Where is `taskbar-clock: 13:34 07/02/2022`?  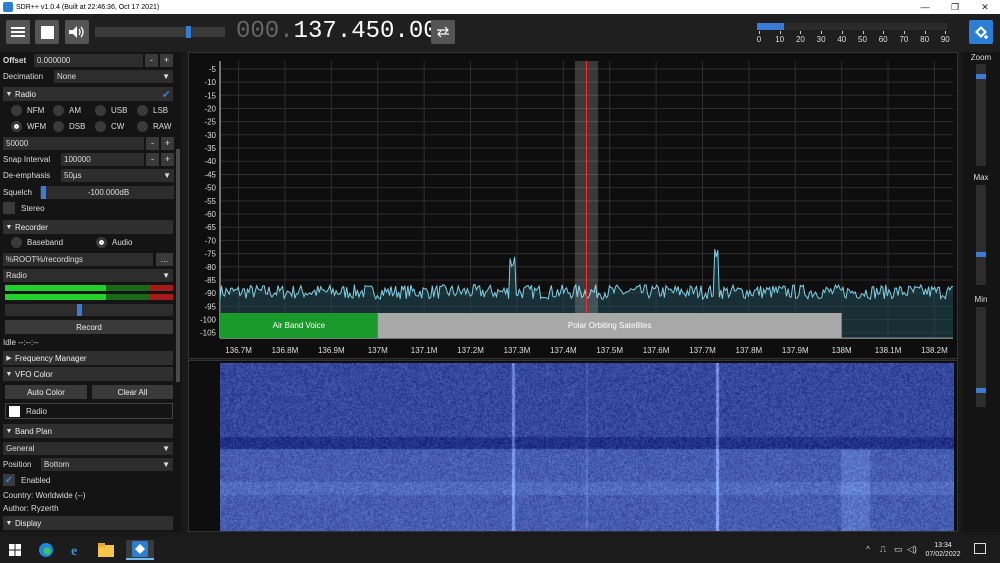
taskbar-clock: 13:34 07/02/2022 is located at coordinates (943, 550).